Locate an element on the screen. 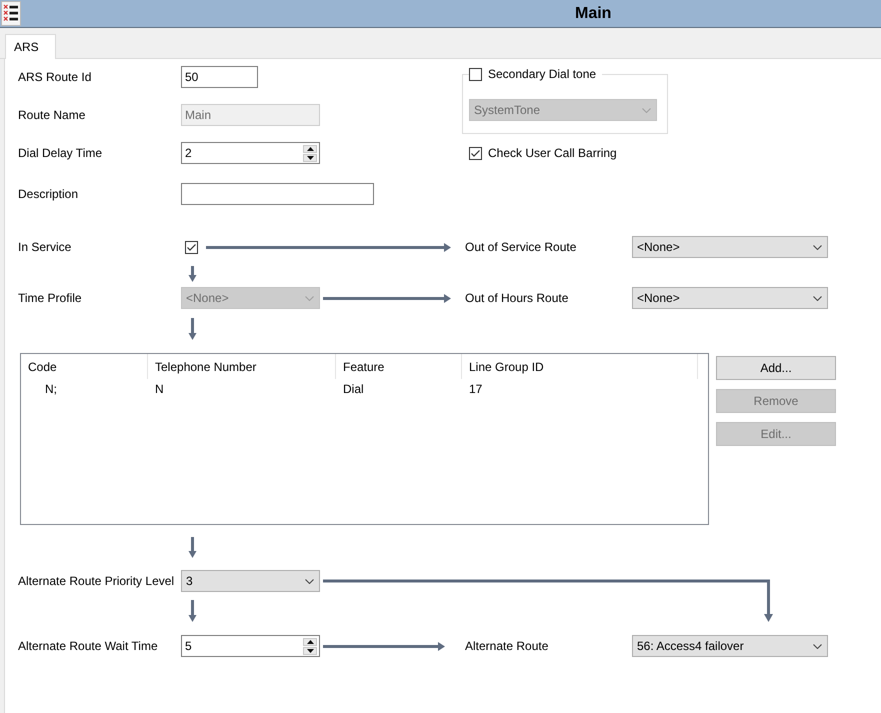 This screenshot has height=713, width=881. dropdown: 3 is located at coordinates (250, 581).